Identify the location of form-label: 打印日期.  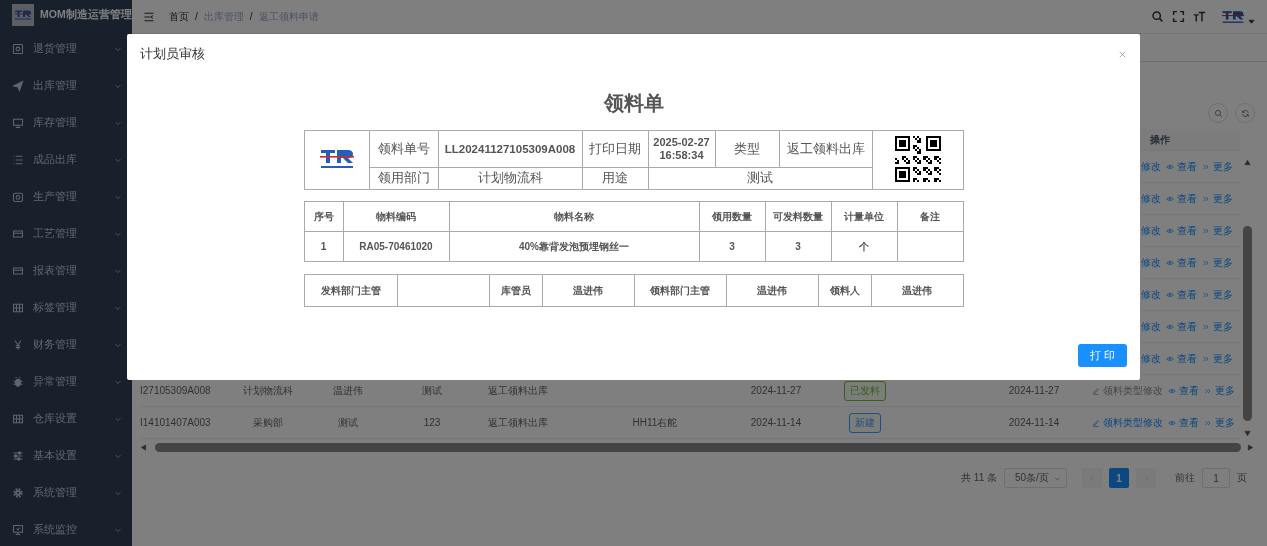
(615, 149).